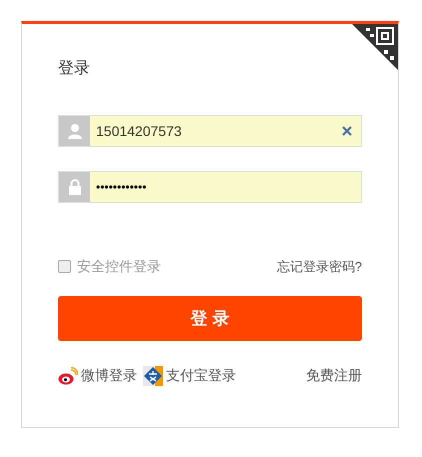  What do you see at coordinates (64, 266) in the screenshot?
I see `secure-login-checkbox` at bounding box center [64, 266].